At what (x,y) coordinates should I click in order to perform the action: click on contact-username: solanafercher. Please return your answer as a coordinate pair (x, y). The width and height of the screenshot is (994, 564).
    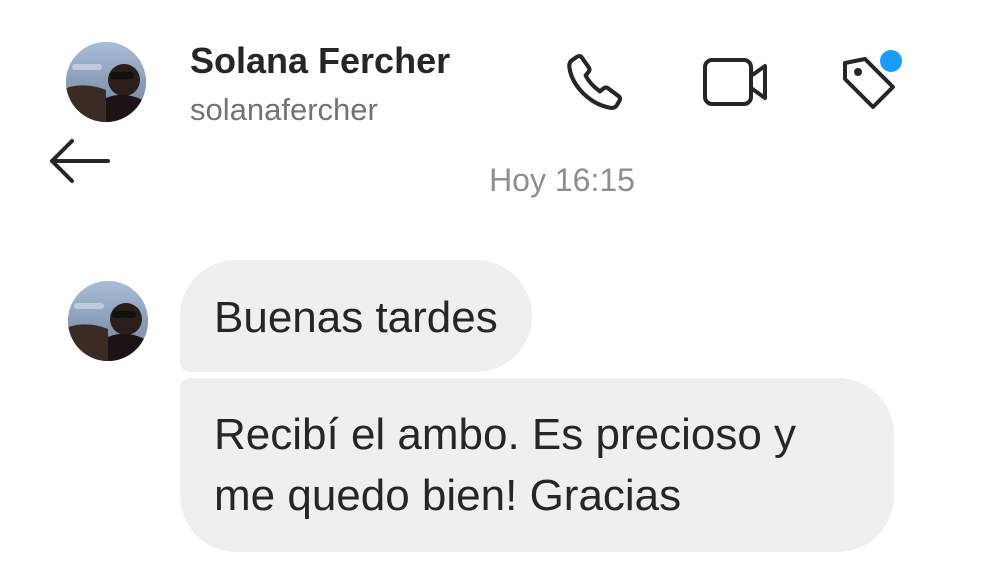
    Looking at the image, I should click on (284, 109).